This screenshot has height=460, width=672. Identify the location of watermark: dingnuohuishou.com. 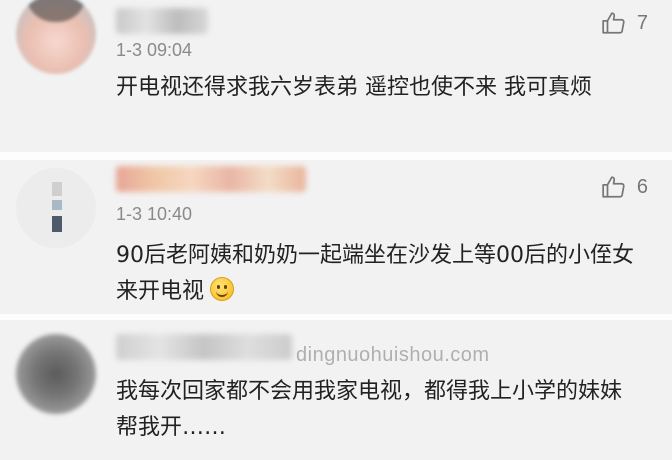
(393, 355).